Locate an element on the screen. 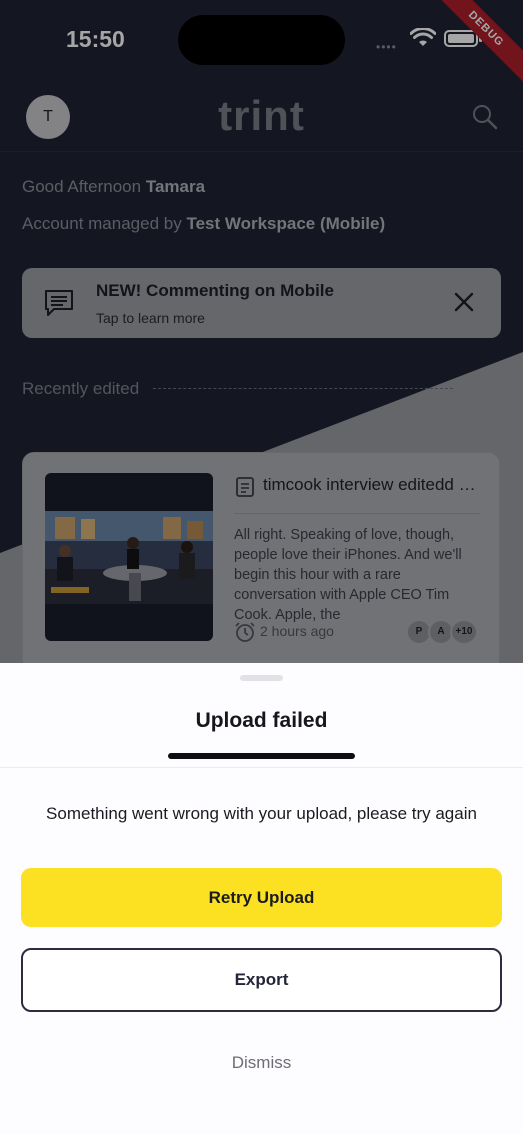 The image size is (523, 1134). retry-upload-button: Retry Upload is located at coordinates (261, 897).